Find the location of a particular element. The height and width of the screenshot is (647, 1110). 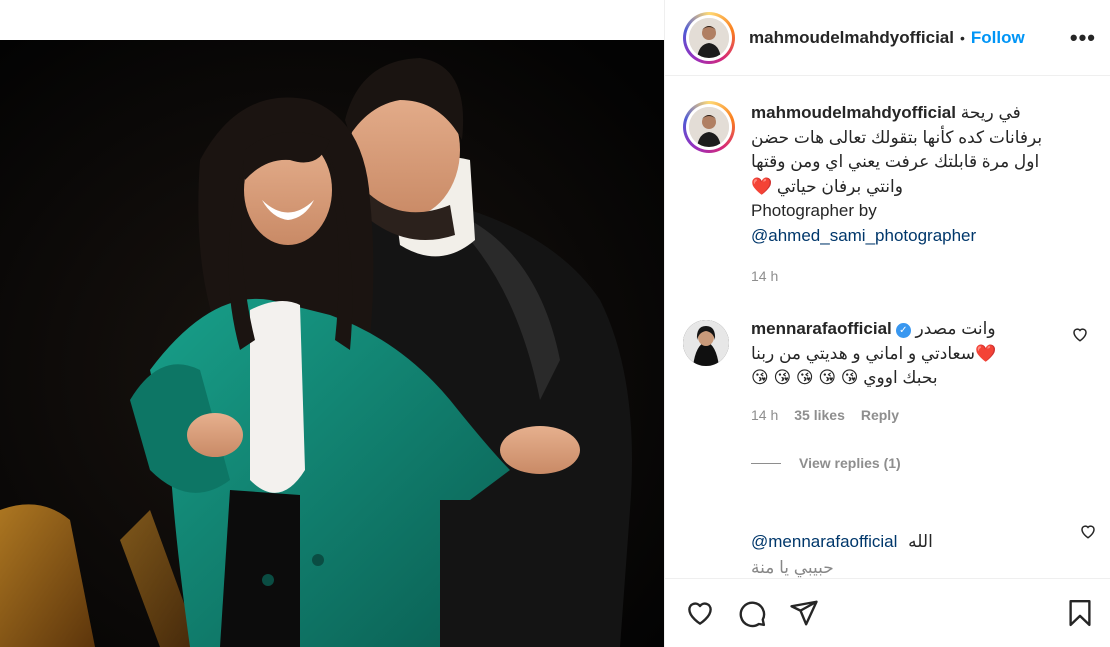

comment-line-3: 😘 😘 😘 😘 😘 بحبك اووي is located at coordinates (844, 377).